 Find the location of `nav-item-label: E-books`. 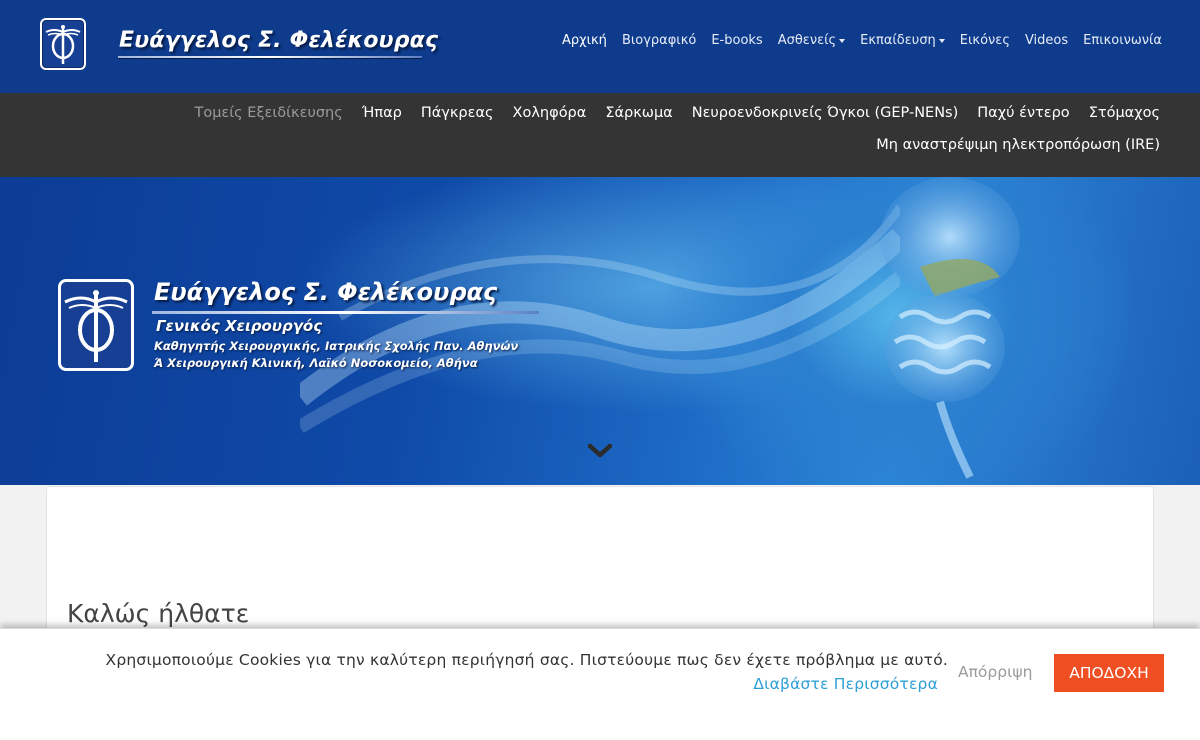

nav-item-label: E-books is located at coordinates (737, 40).